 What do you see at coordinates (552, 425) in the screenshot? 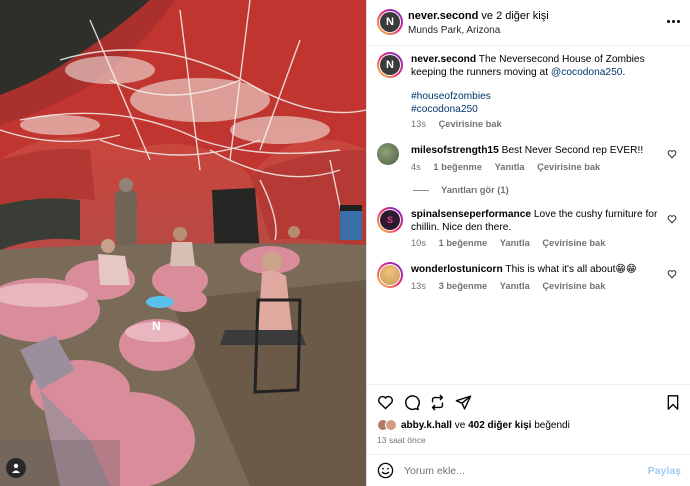
I see `likes-suffix: beğendi` at bounding box center [552, 425].